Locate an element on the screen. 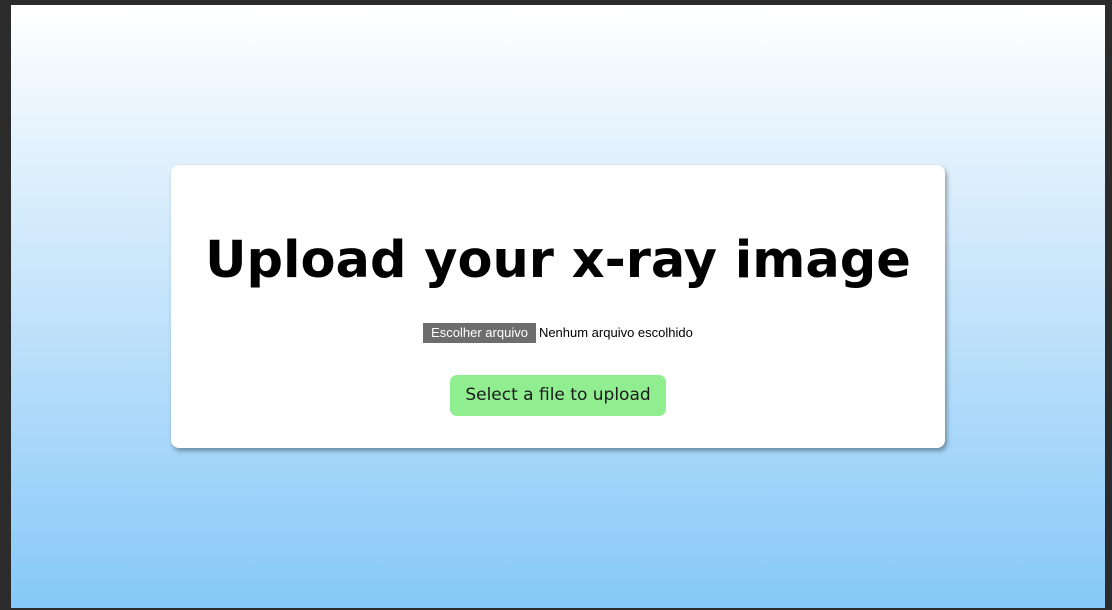 This screenshot has width=1112, height=610. choose-file-button: Escolher arquivo is located at coordinates (479, 332).